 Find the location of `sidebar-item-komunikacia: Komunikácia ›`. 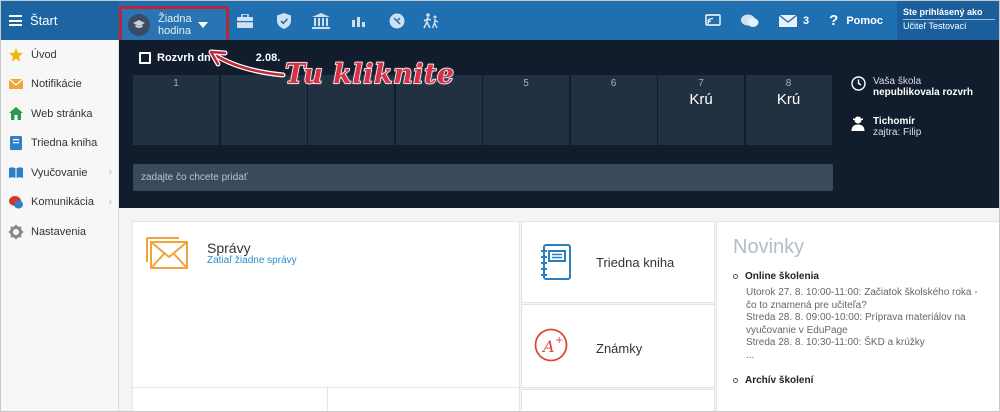

sidebar-item-komunikacia: Komunikácia › is located at coordinates (59, 203).